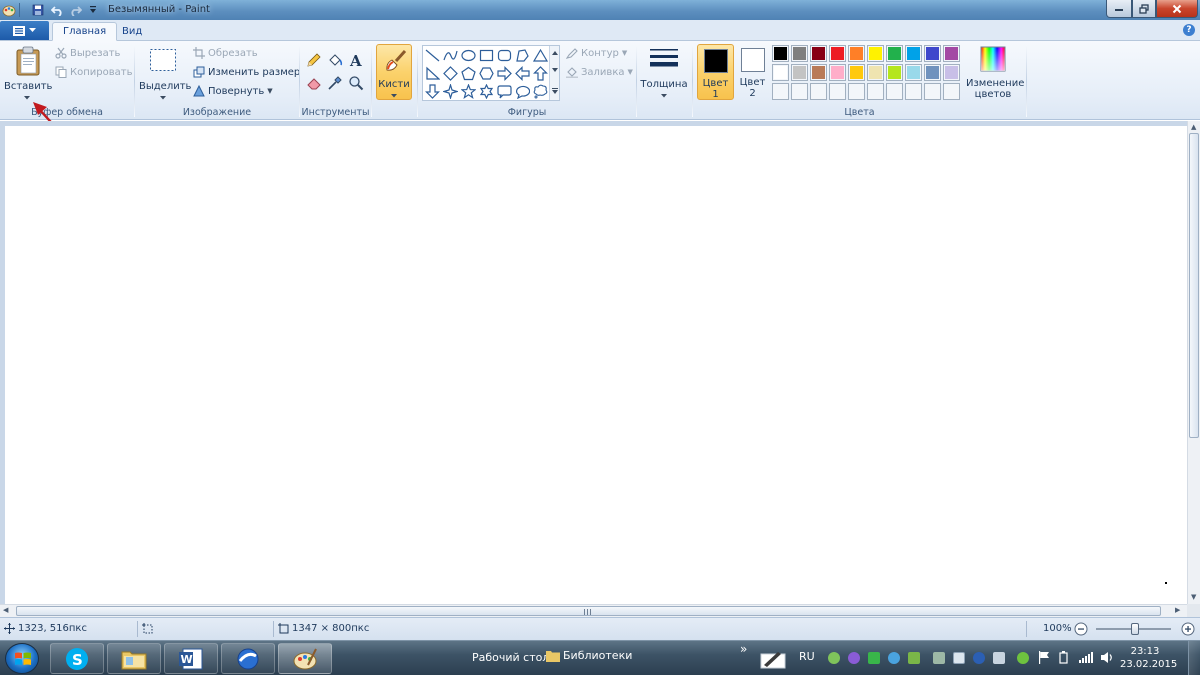 This screenshot has width=1200, height=675. What do you see at coordinates (87, 53) in the screenshot?
I see `cut-button: Вырезать` at bounding box center [87, 53].